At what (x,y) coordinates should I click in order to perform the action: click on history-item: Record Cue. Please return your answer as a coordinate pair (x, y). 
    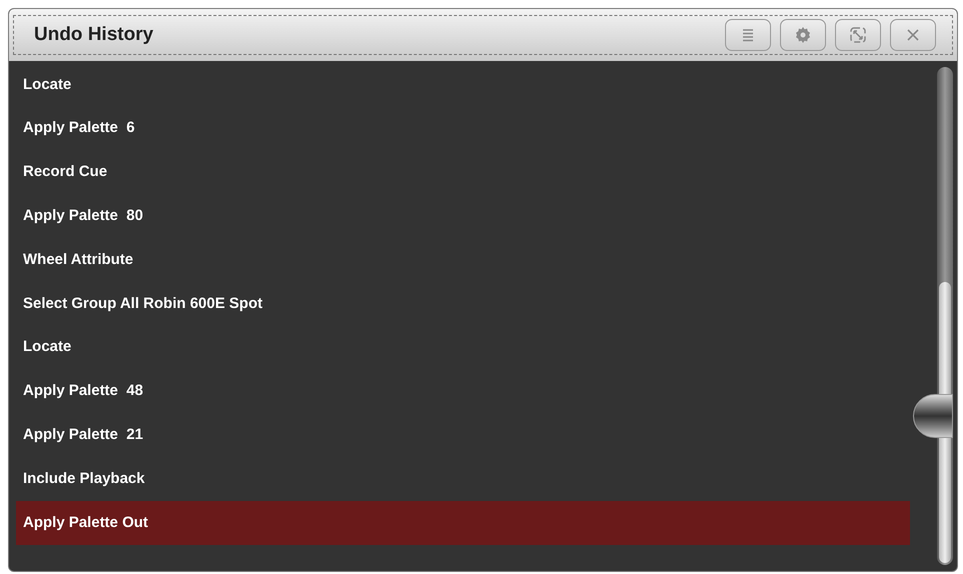
    Looking at the image, I should click on (463, 172).